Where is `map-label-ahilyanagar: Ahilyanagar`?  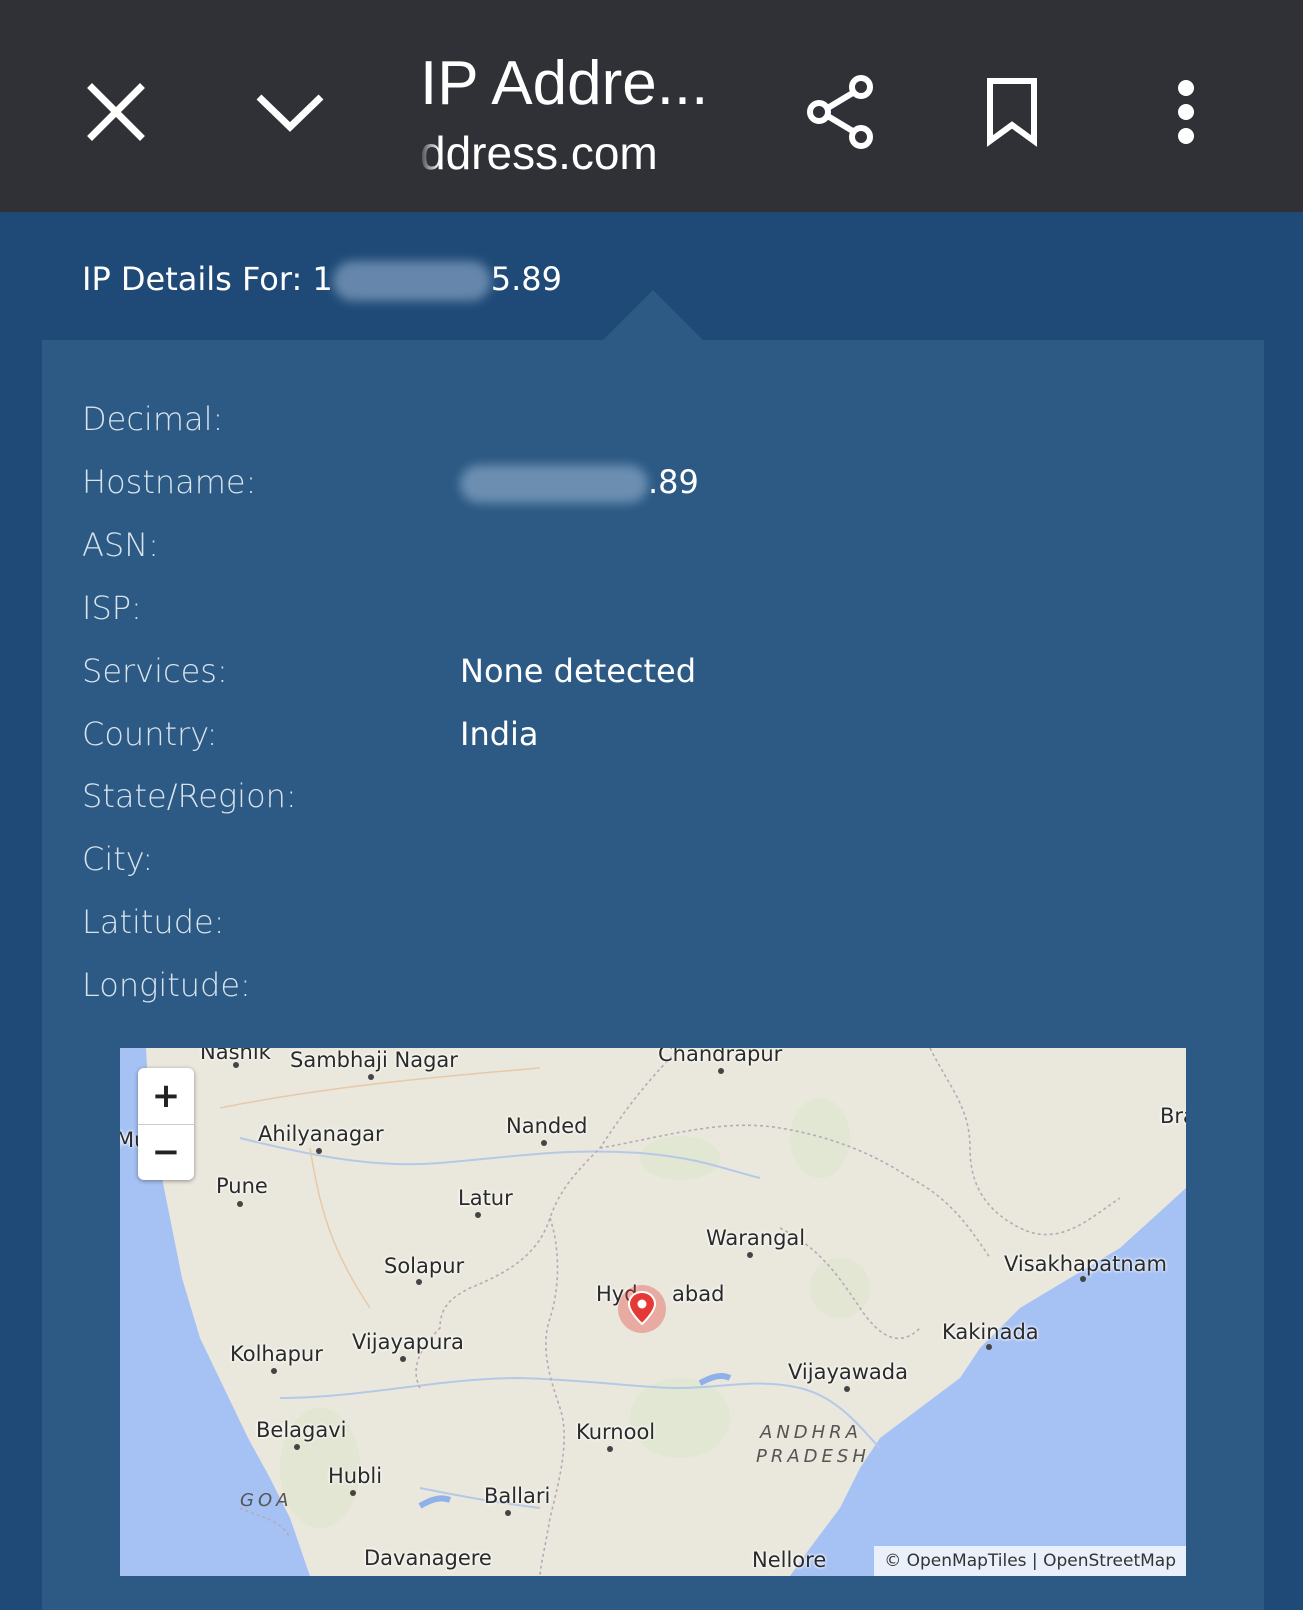 map-label-ahilyanagar: Ahilyanagar is located at coordinates (321, 1134).